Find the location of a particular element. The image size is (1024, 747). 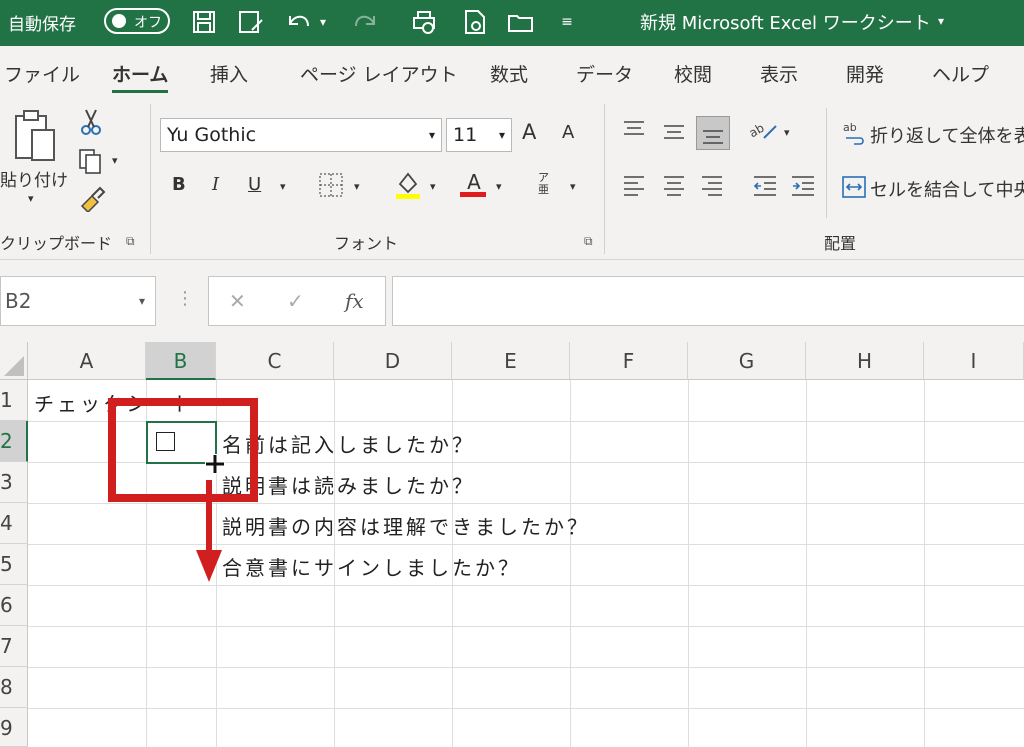

merge-center-label: セルを結合して中央 is located at coordinates (947, 189).